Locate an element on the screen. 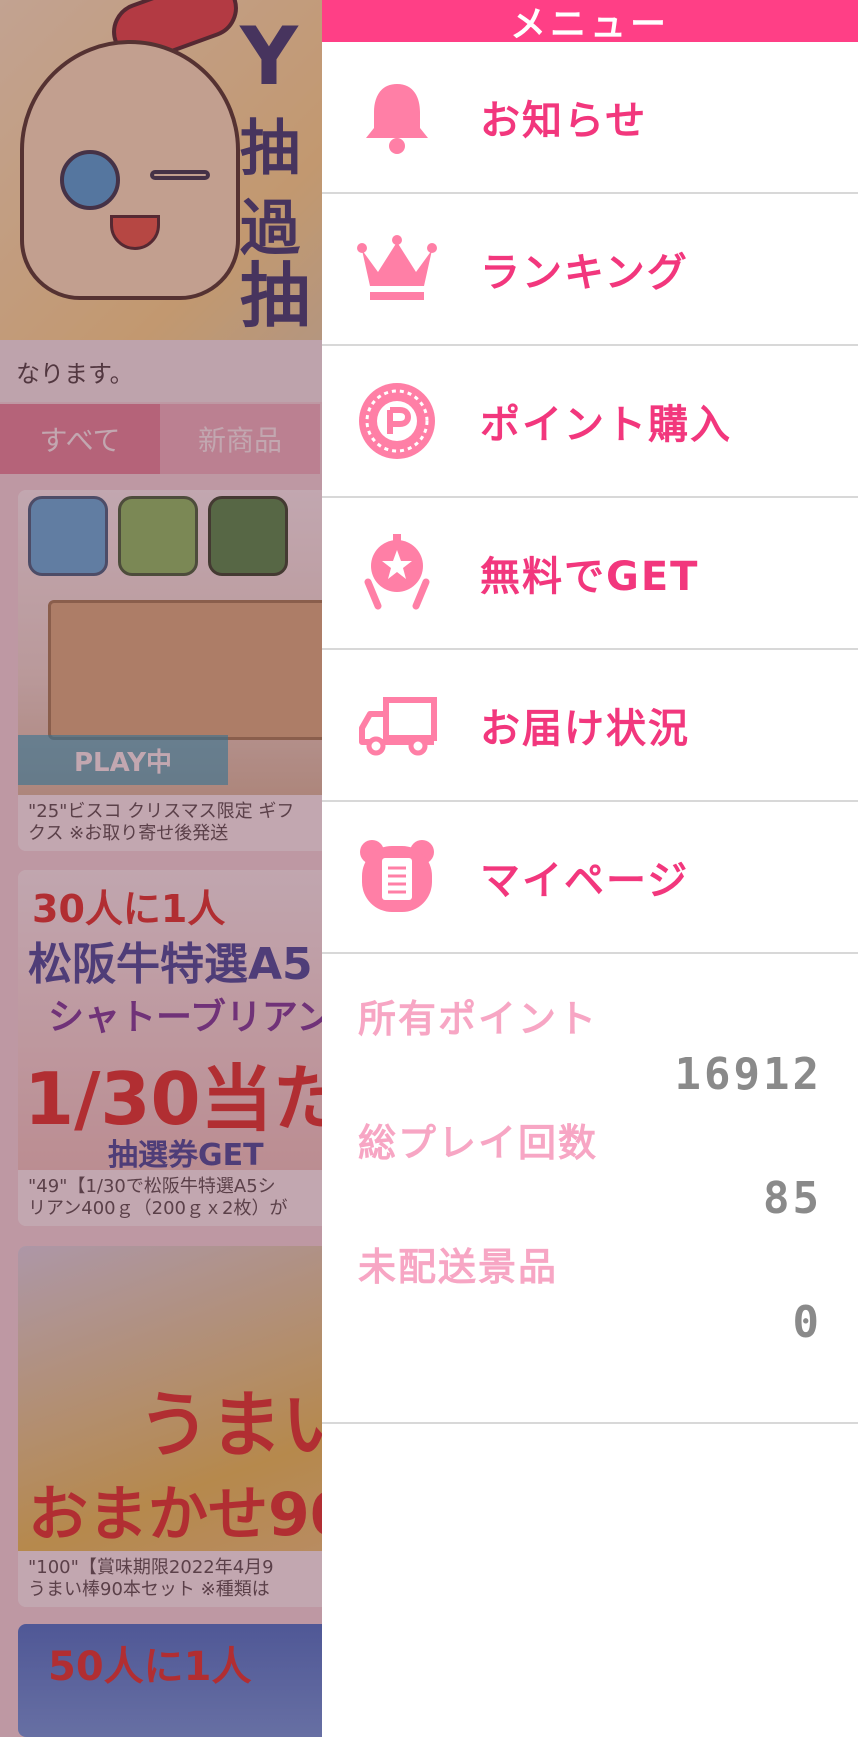 The image size is (858, 1737). menu-item-label: お届け状況 is located at coordinates (585, 729).